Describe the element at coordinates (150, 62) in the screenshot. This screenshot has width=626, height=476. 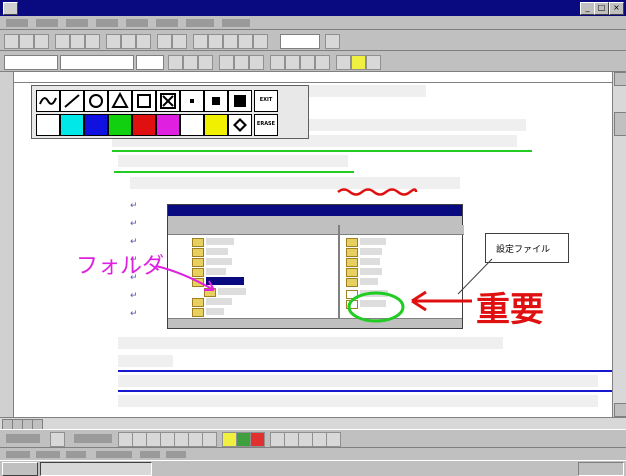
I see `font-size-select` at that location.